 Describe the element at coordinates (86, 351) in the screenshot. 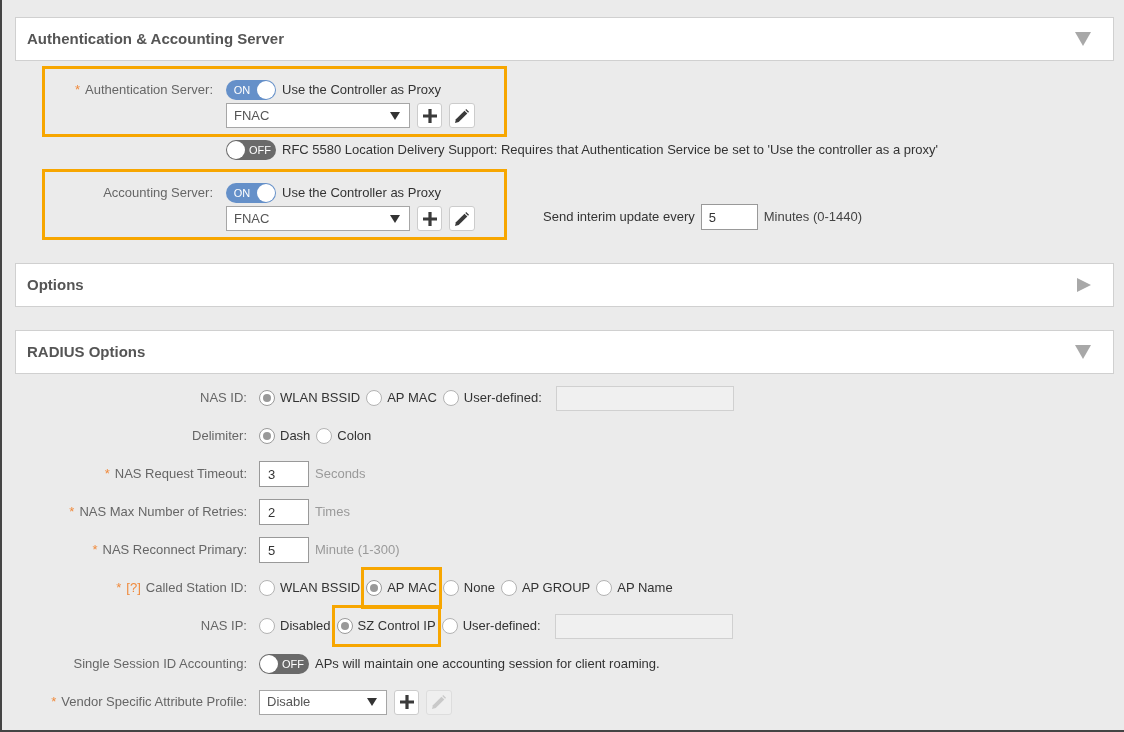

I see `section-title: RADIUS Options` at that location.